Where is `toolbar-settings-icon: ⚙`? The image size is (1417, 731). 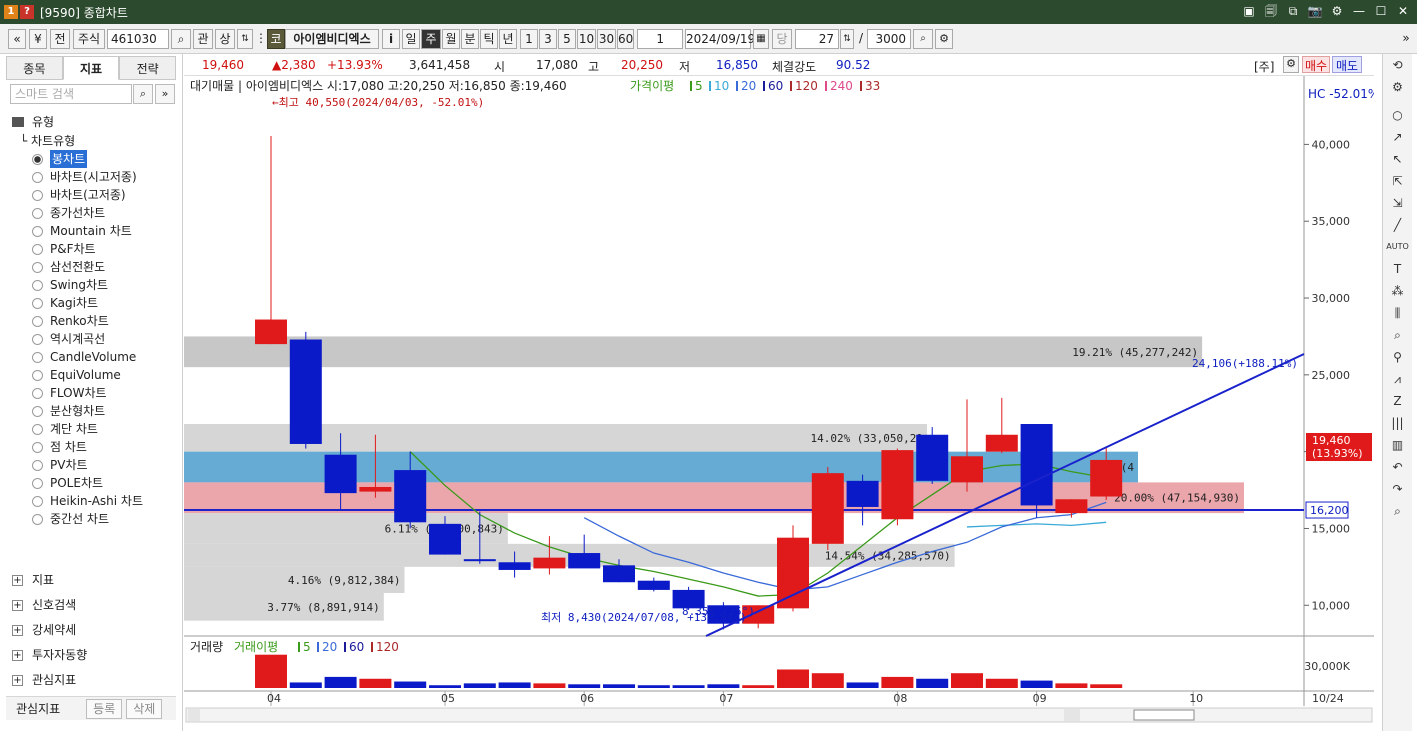 toolbar-settings-icon: ⚙ is located at coordinates (944, 39).